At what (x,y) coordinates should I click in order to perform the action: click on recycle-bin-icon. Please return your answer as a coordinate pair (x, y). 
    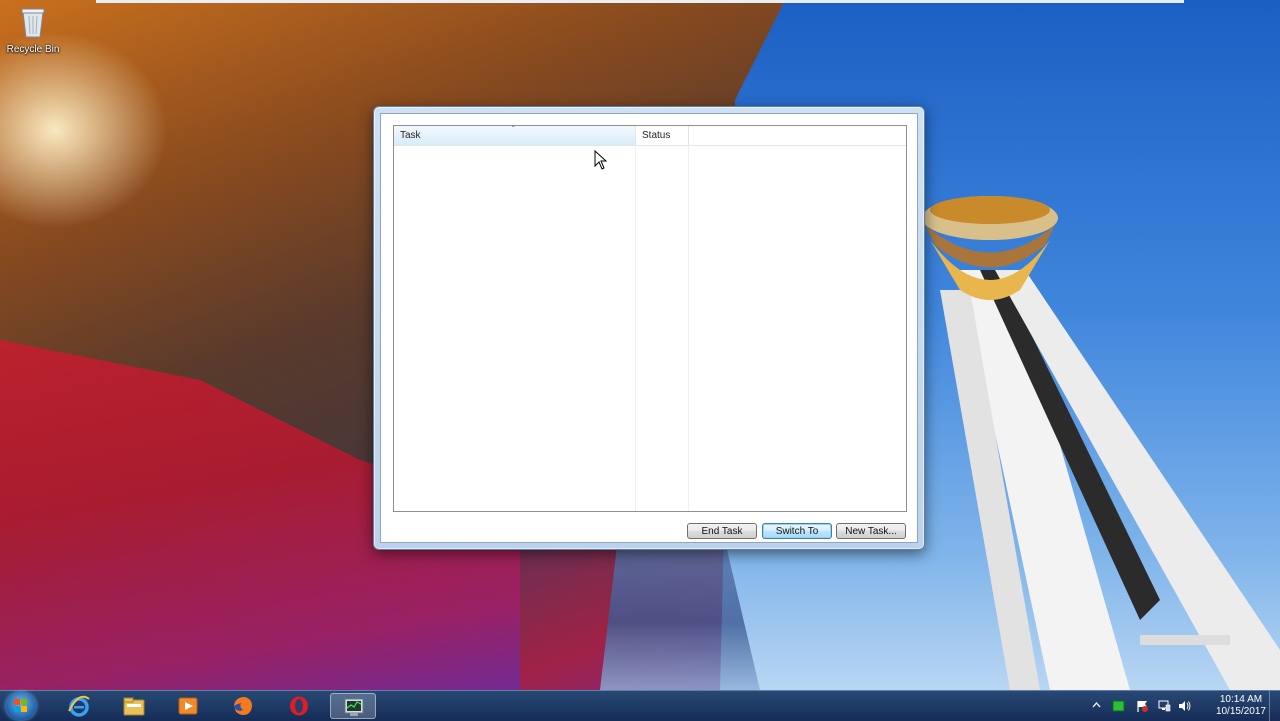
    Looking at the image, I should click on (33, 23).